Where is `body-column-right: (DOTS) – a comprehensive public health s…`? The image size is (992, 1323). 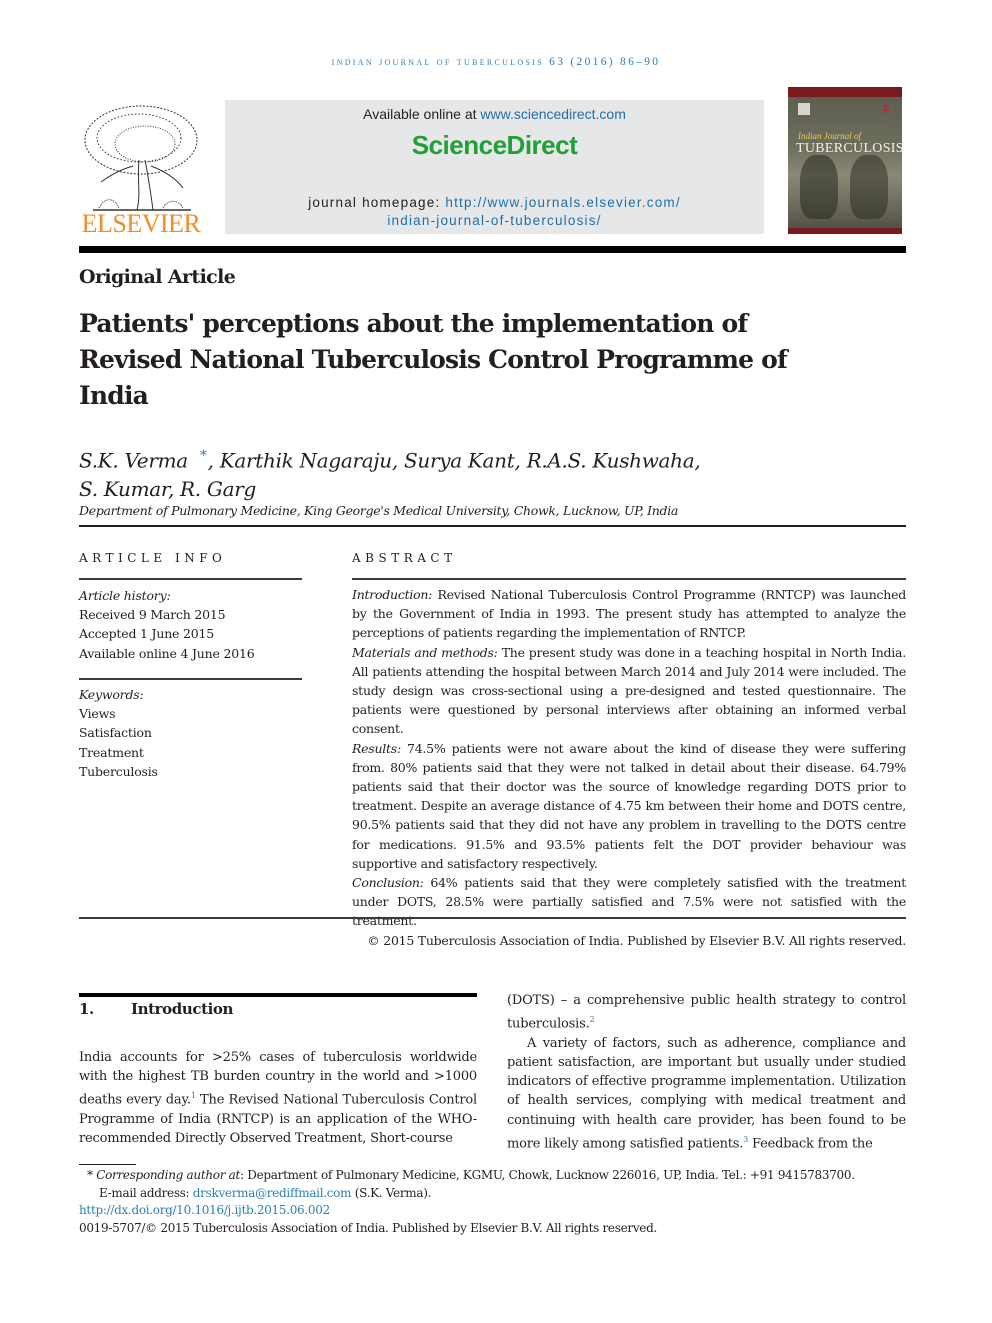
body-column-right: (DOTS) – a comprehensive public health s… is located at coordinates (706, 1072).